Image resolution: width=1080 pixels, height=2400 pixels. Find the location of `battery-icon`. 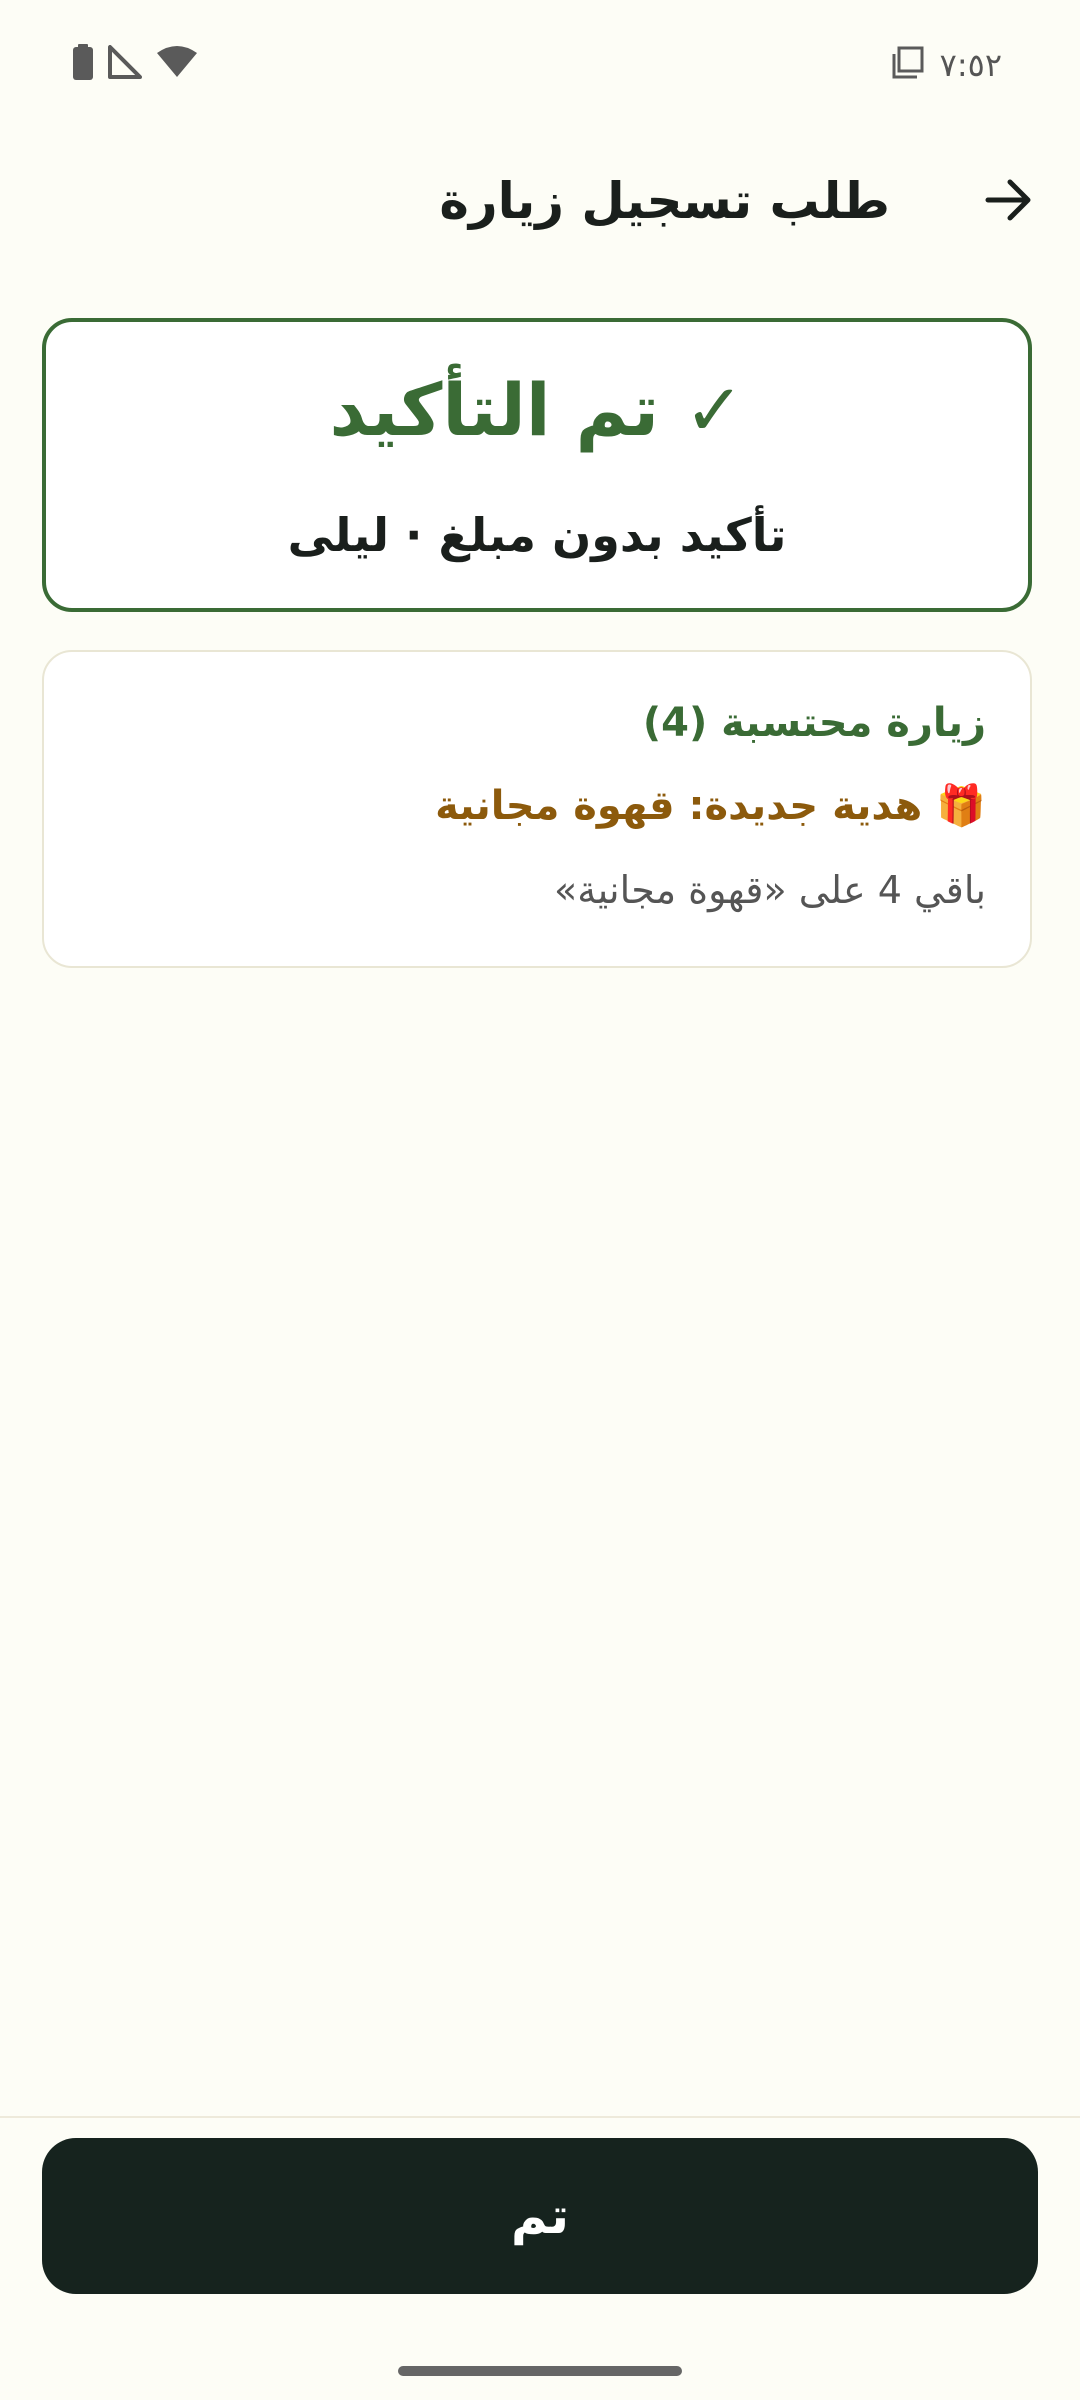

battery-icon is located at coordinates (83, 64).